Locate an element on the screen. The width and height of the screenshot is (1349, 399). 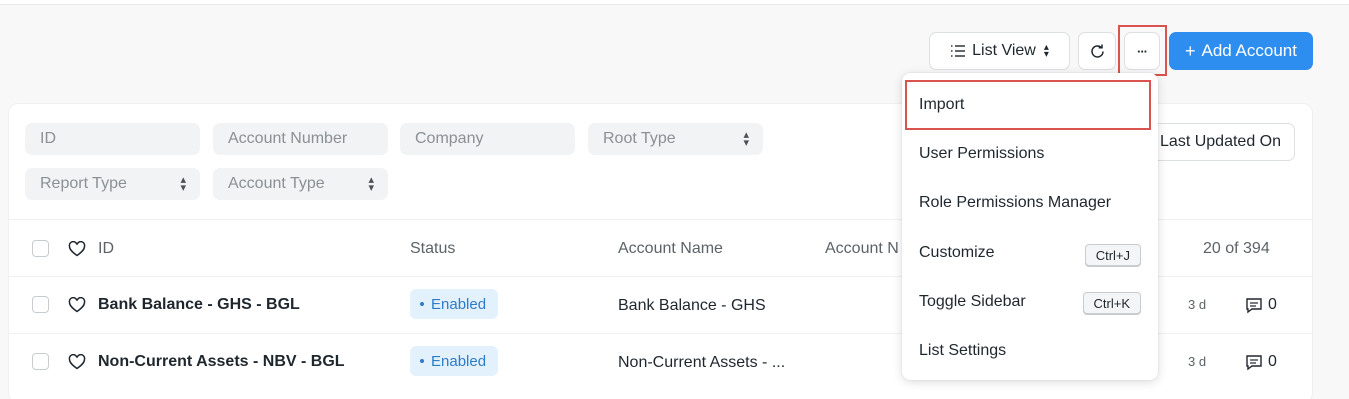
select-all-checkbox is located at coordinates (40, 248).